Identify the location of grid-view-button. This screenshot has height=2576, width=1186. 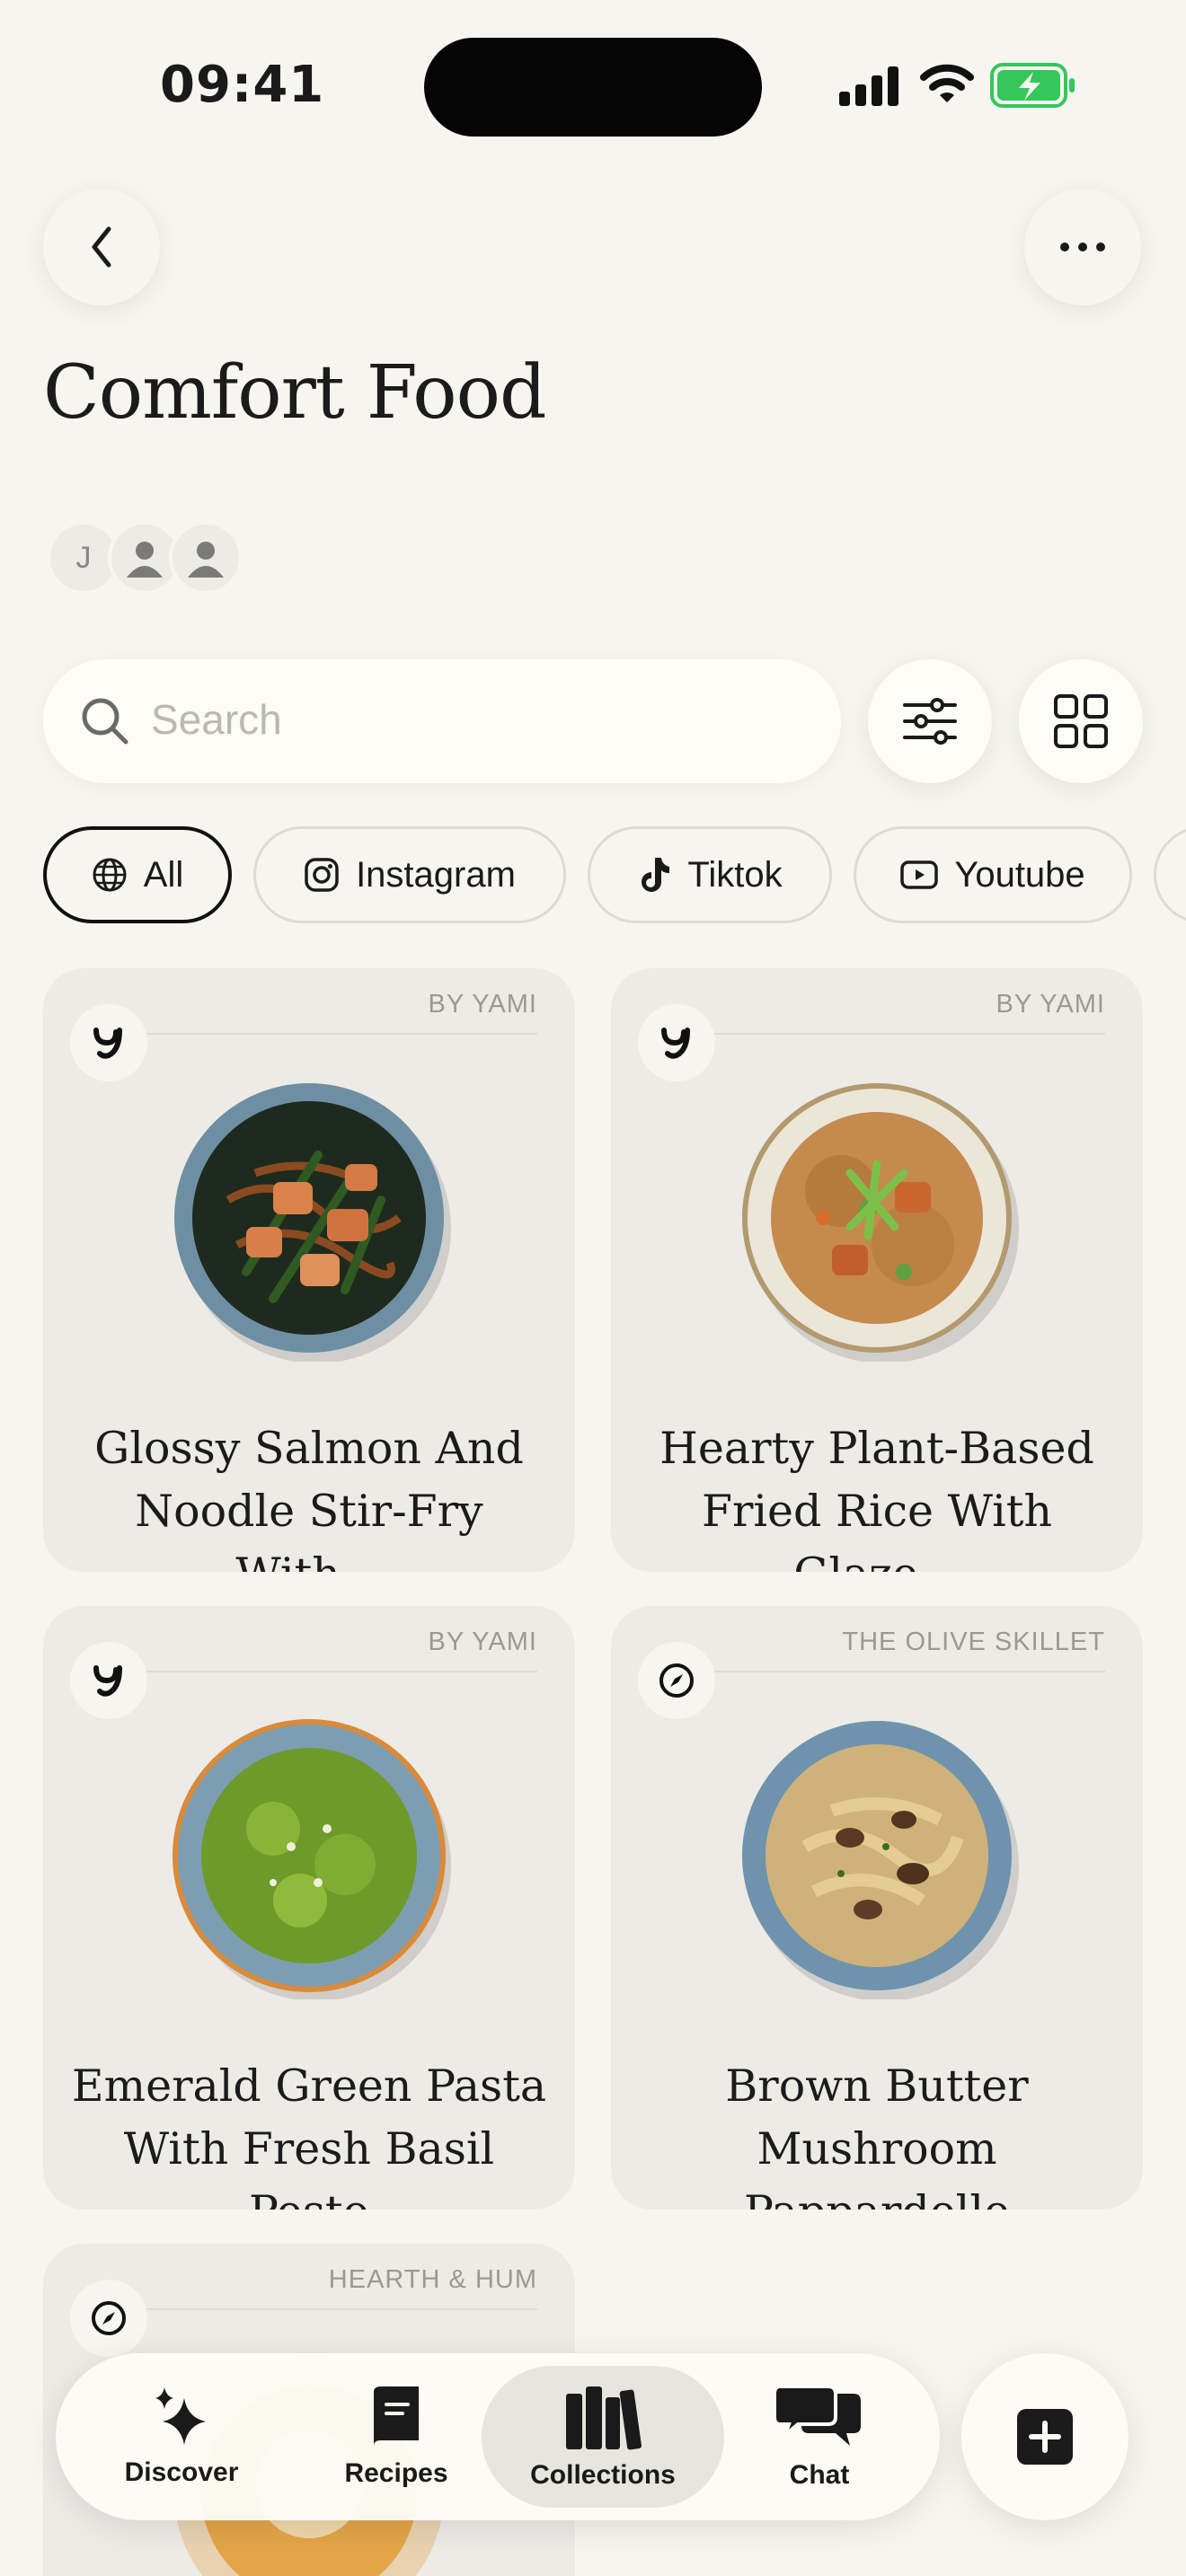
(1081, 721).